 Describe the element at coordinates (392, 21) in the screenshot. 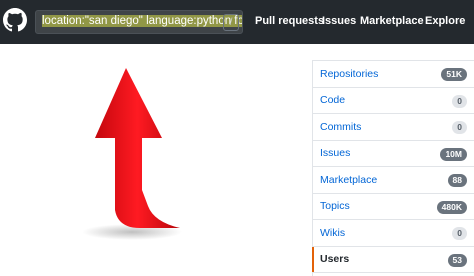

I see `nav-marketplace: Marketplace` at that location.